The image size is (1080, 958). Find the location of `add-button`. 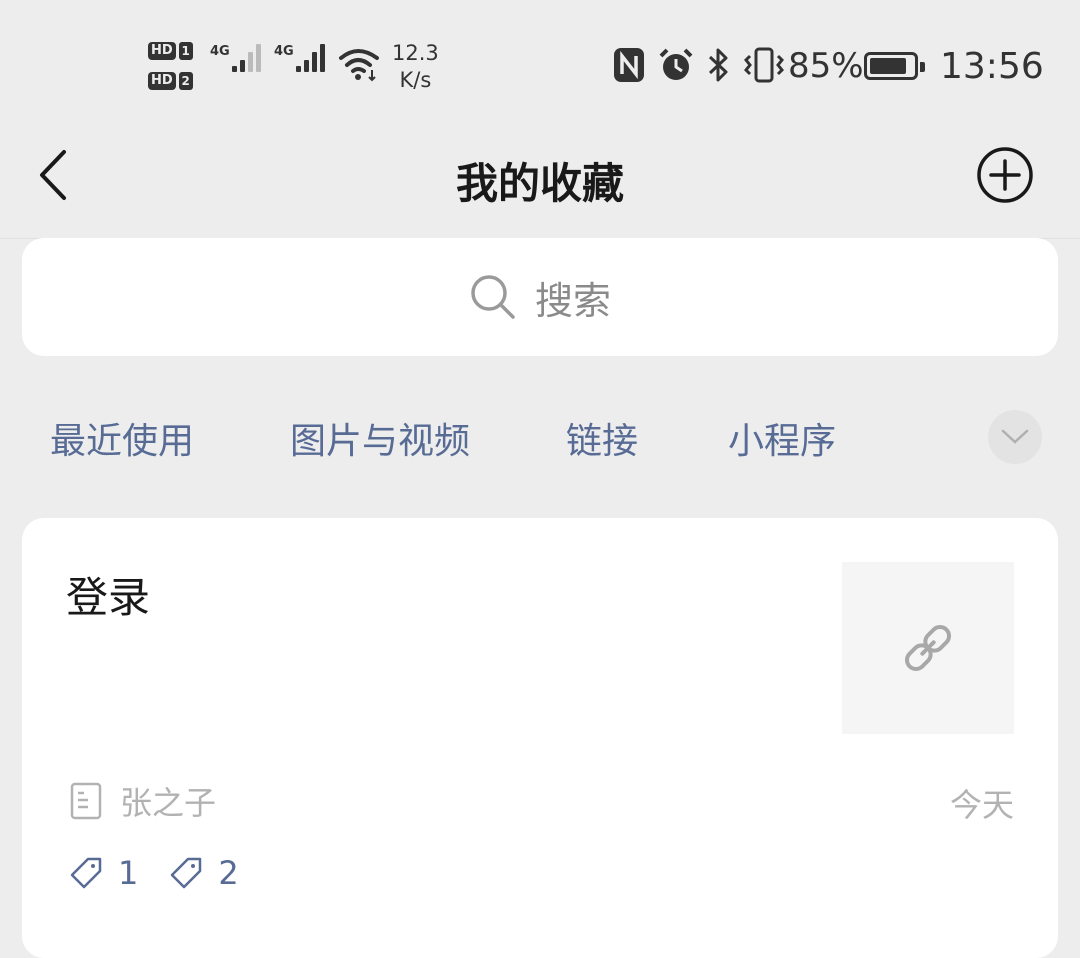

add-button is located at coordinates (1005, 177).